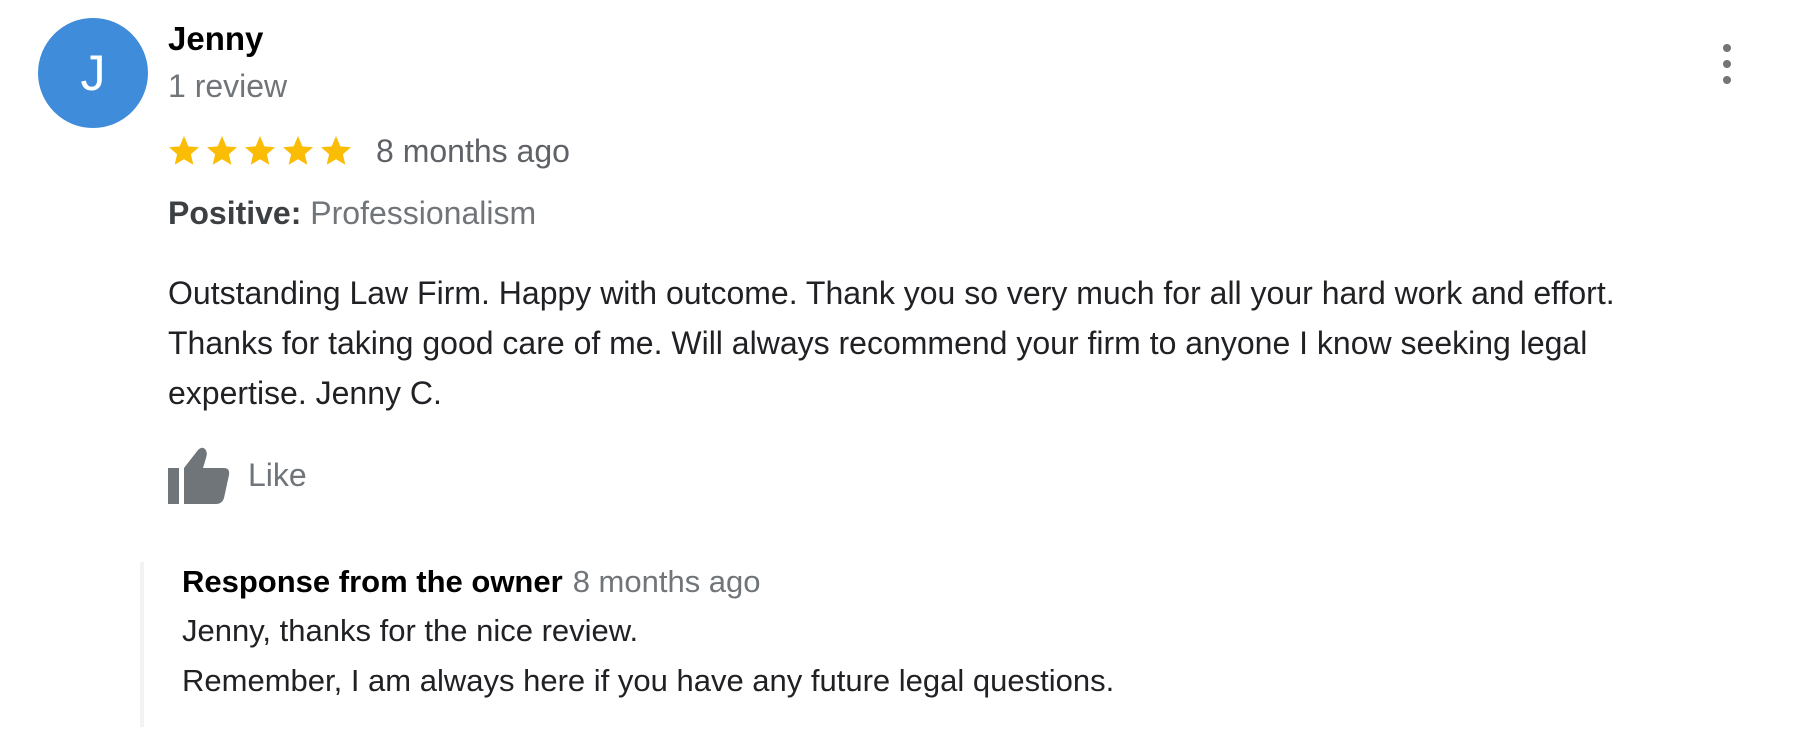 This screenshot has height=749, width=1805. Describe the element at coordinates (473, 150) in the screenshot. I see `review-time: 8 months ago` at that location.